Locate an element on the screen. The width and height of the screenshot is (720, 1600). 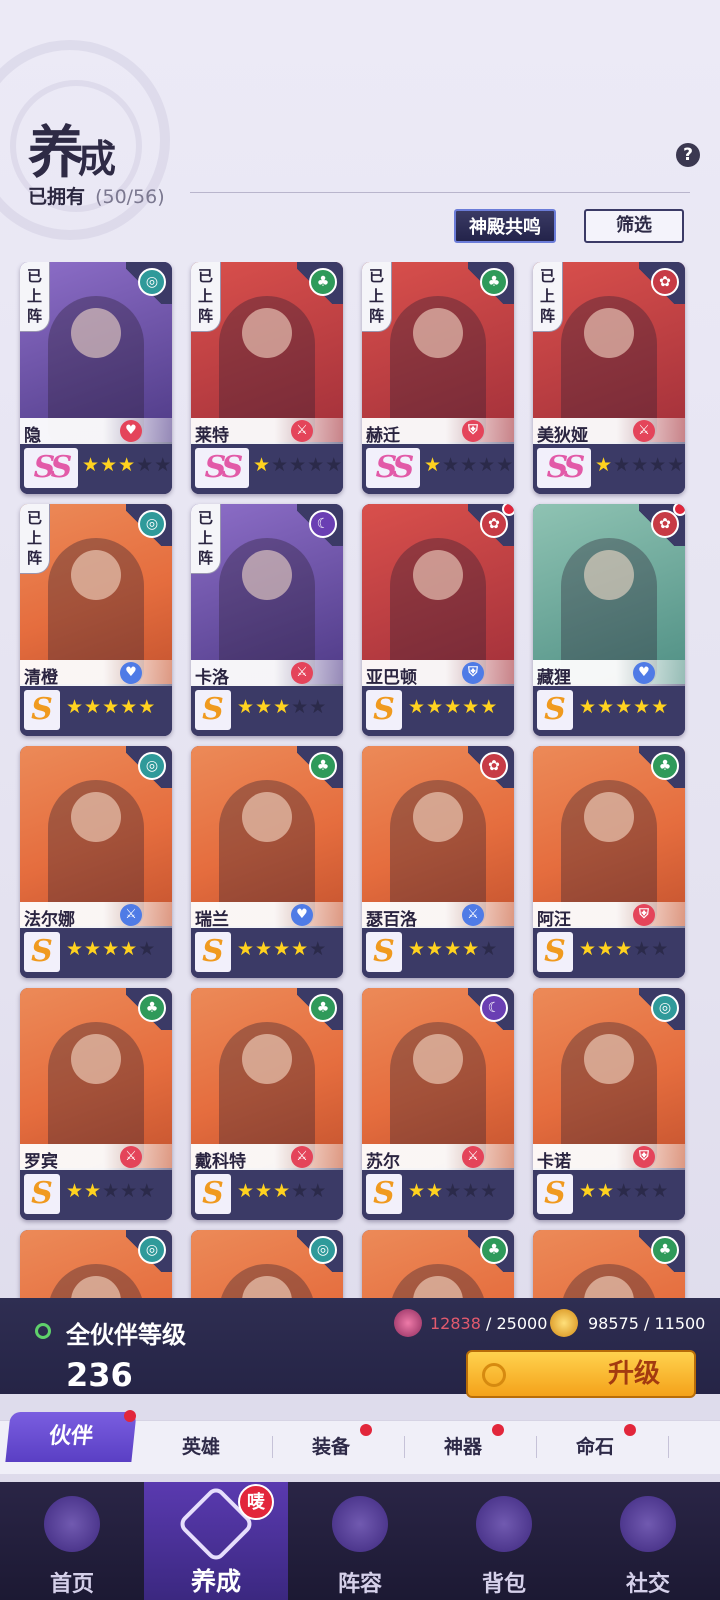
nav-item-1: 养成 唛 is located at coordinates (216, 1541).